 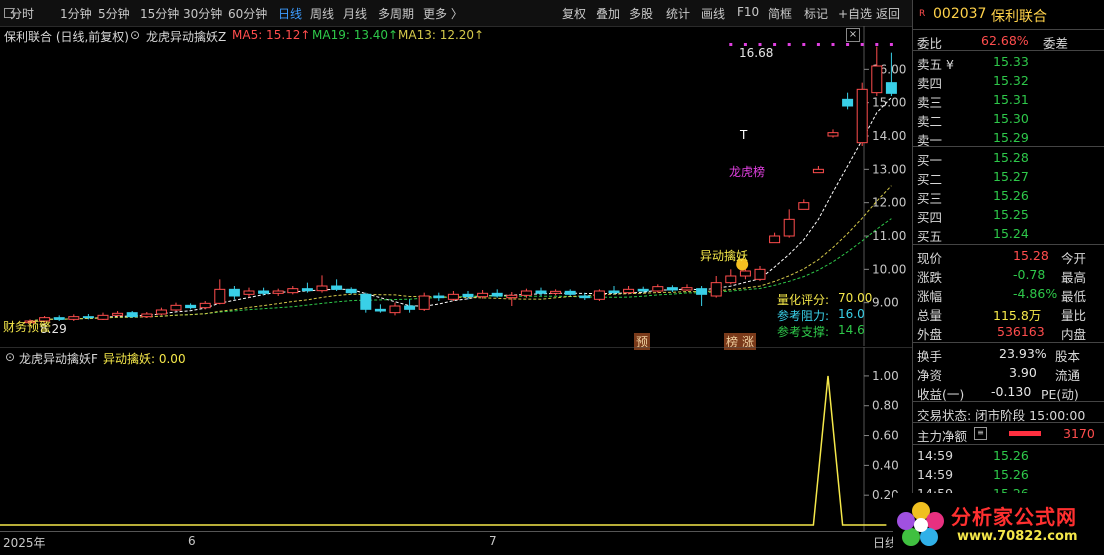 What do you see at coordinates (803, 332) in the screenshot?
I see `support-label: 参考支撑:` at bounding box center [803, 332].